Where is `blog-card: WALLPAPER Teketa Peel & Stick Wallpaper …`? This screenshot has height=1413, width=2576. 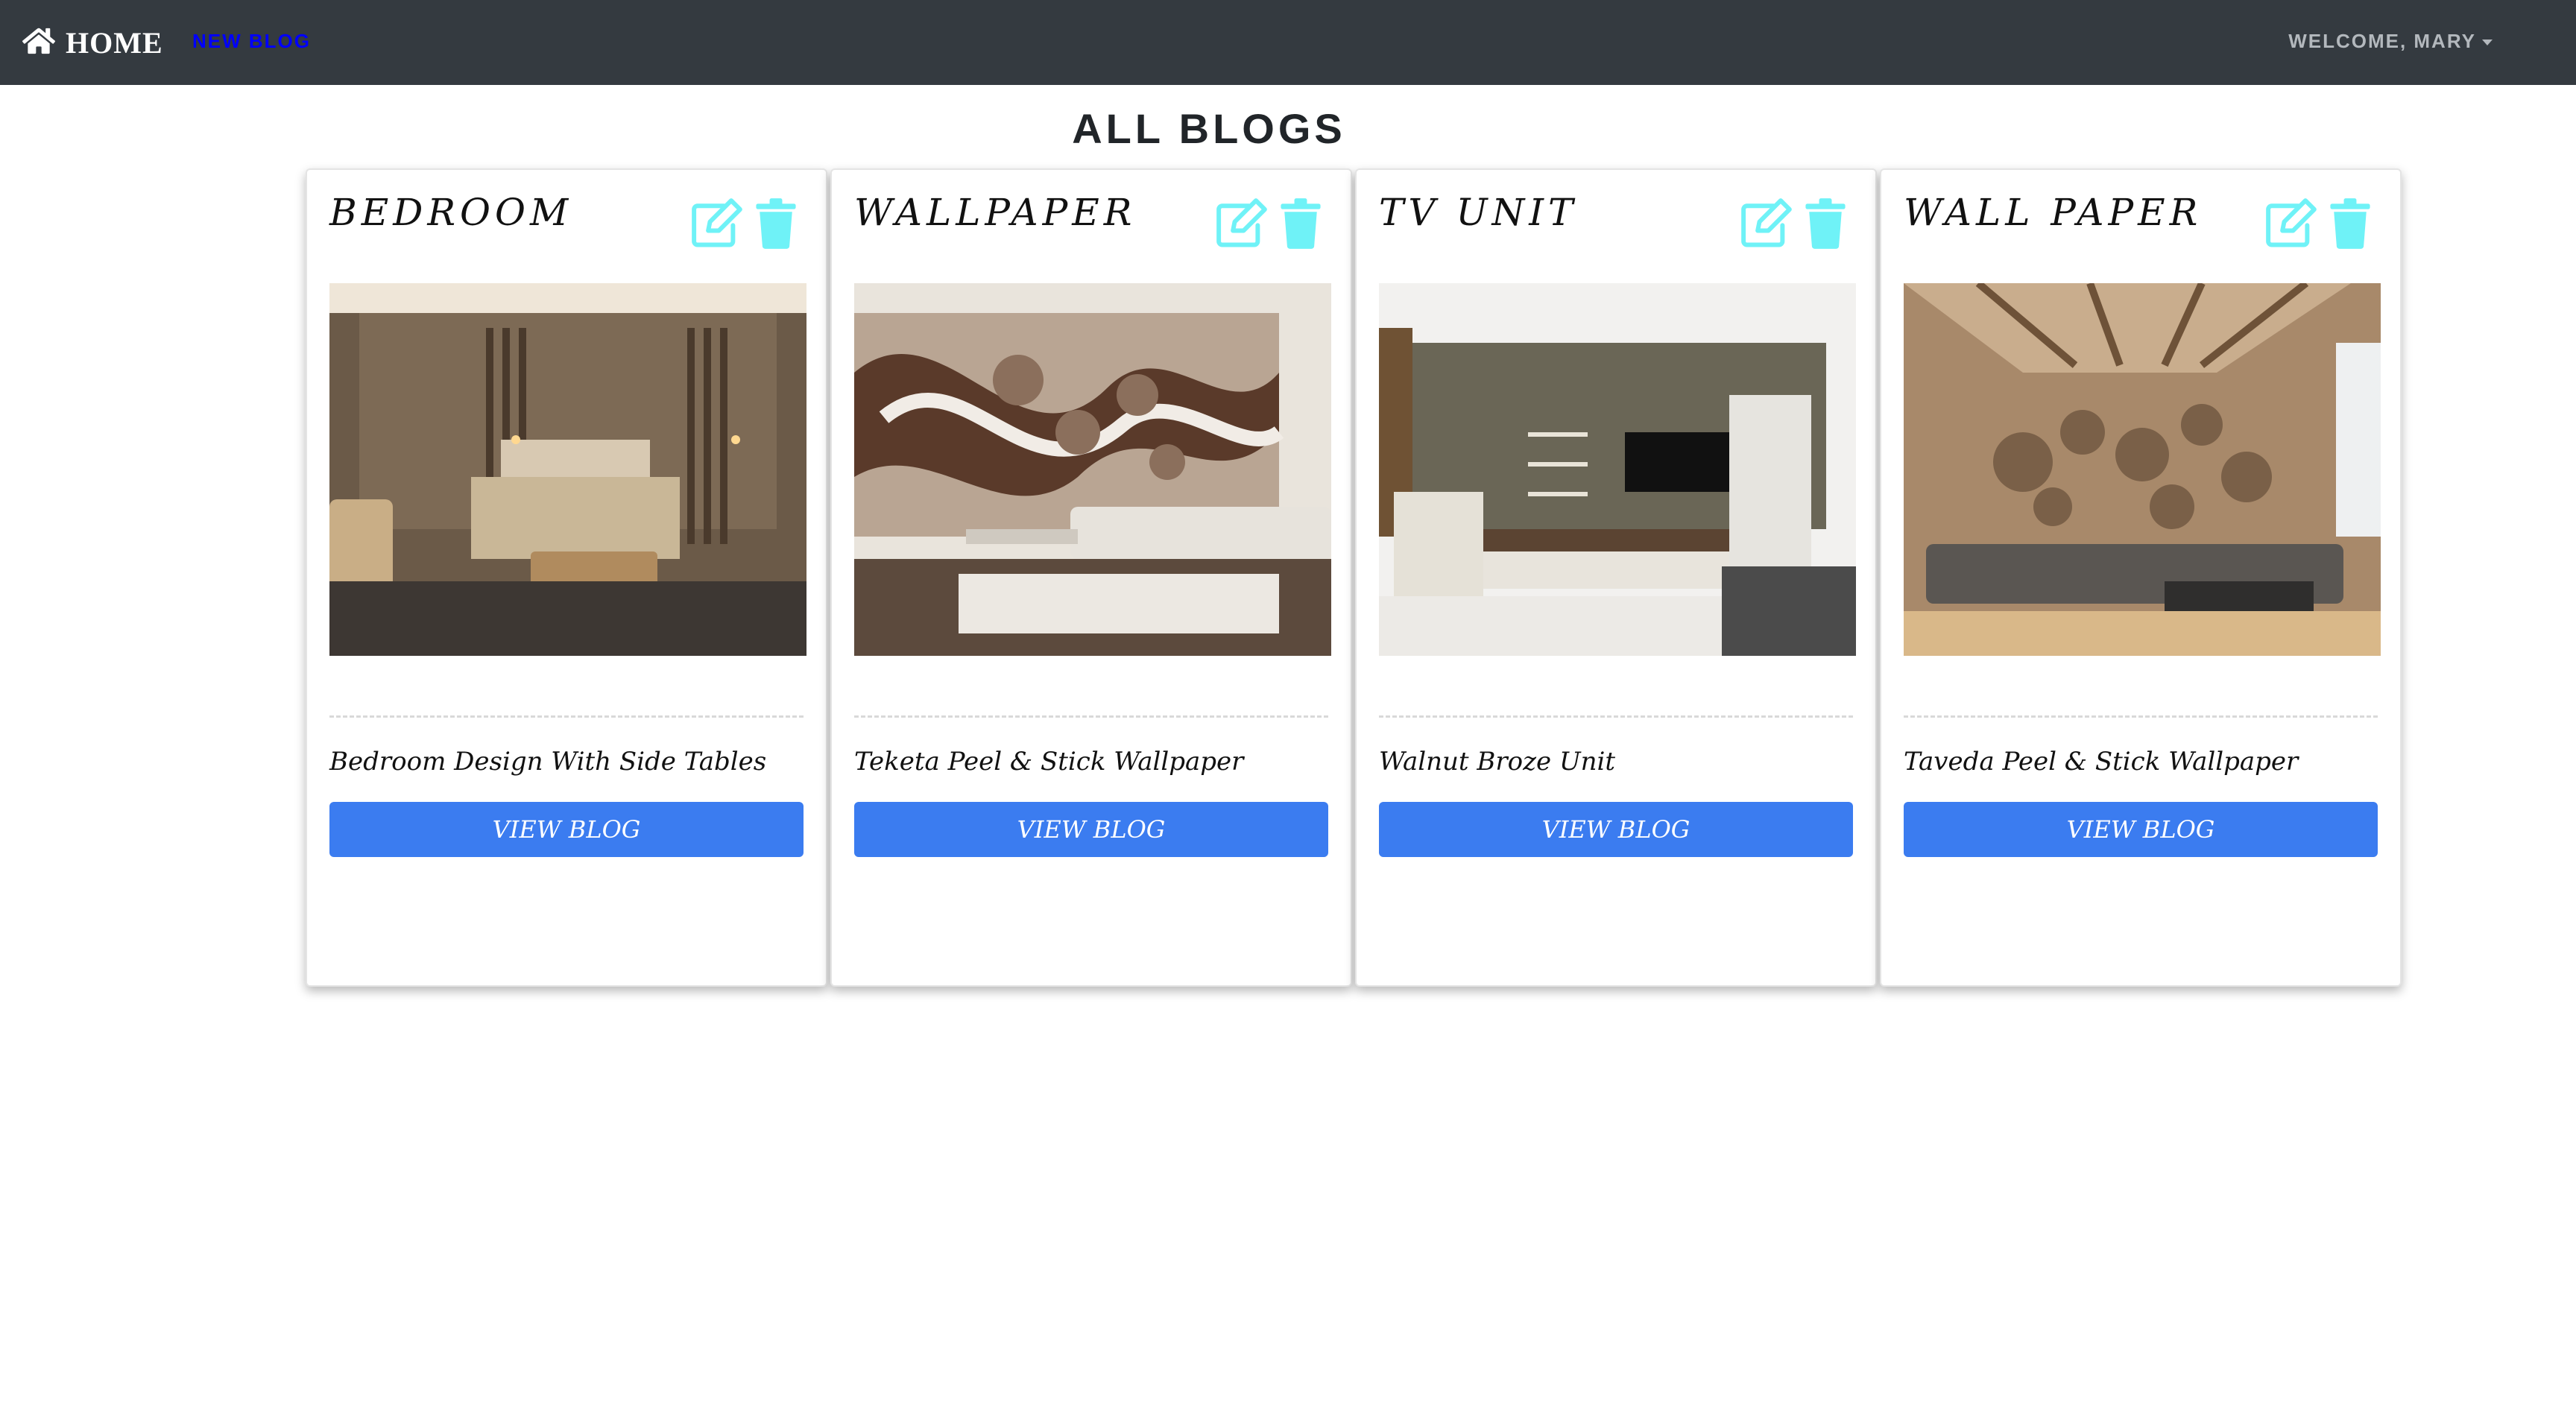
blog-card: WALLPAPER Teketa Peel & Stick Wallpaper … is located at coordinates (1091, 577).